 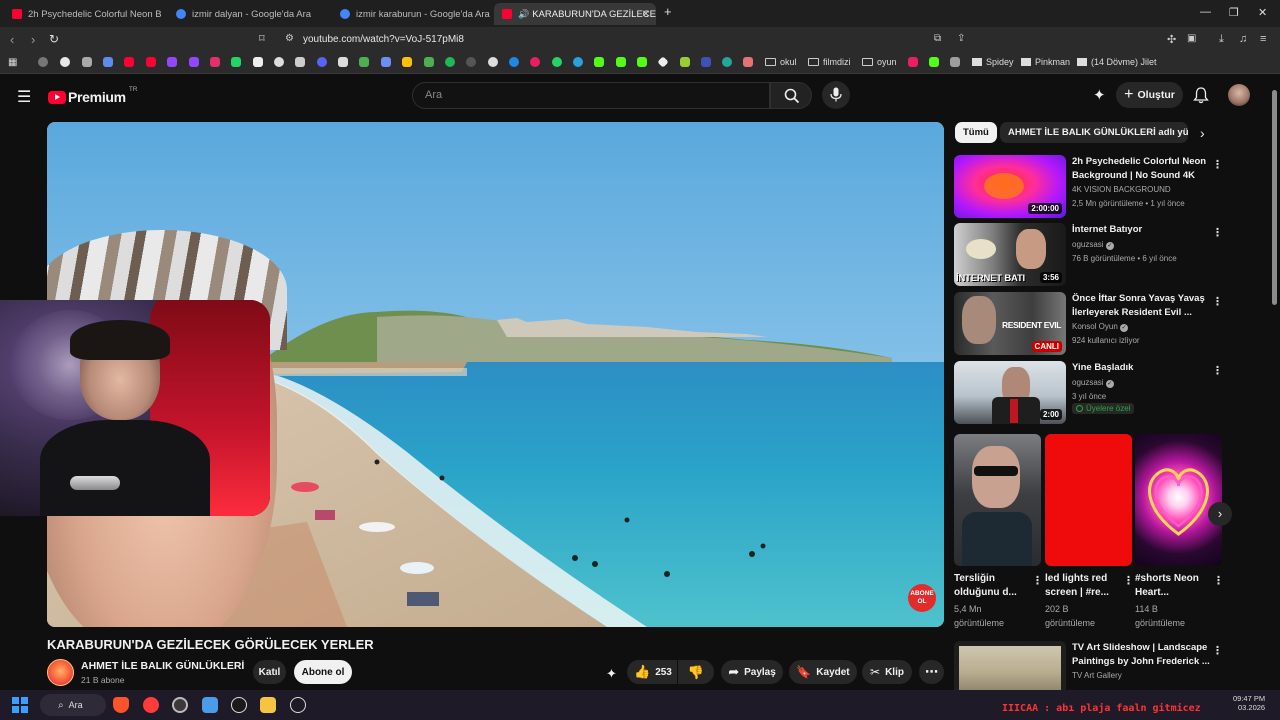 What do you see at coordinates (1220, 514) in the screenshot?
I see `shorts-next-button: ›` at bounding box center [1220, 514].